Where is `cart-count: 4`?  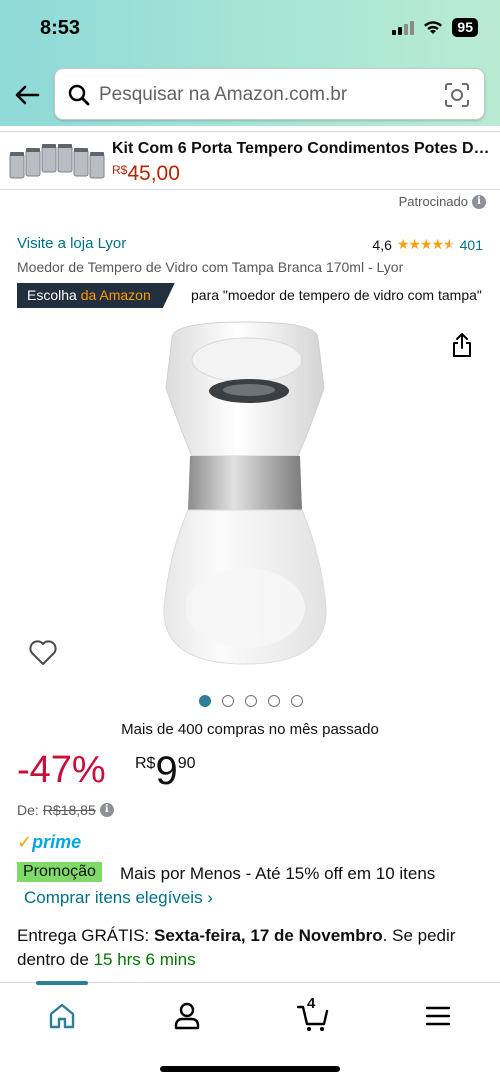 cart-count: 4 is located at coordinates (311, 1003).